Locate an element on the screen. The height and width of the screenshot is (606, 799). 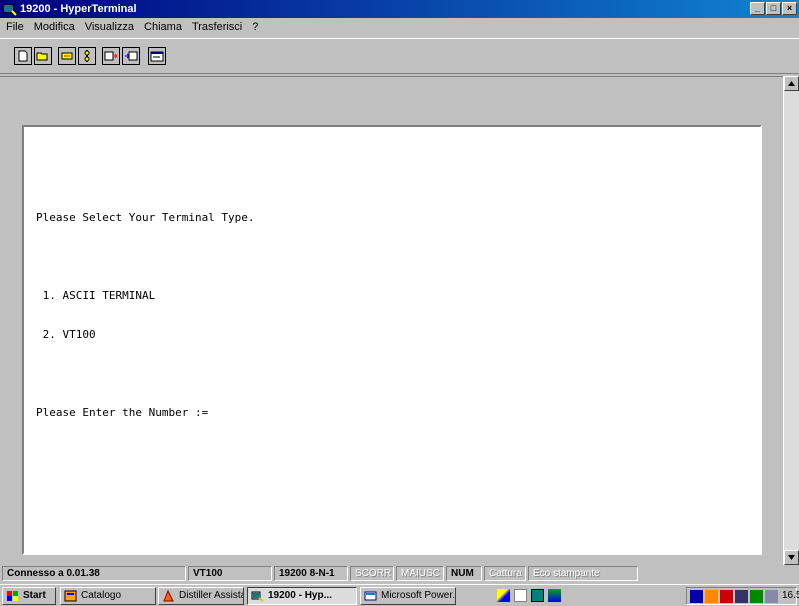
status-scroll: SCORR is located at coordinates (372, 573).